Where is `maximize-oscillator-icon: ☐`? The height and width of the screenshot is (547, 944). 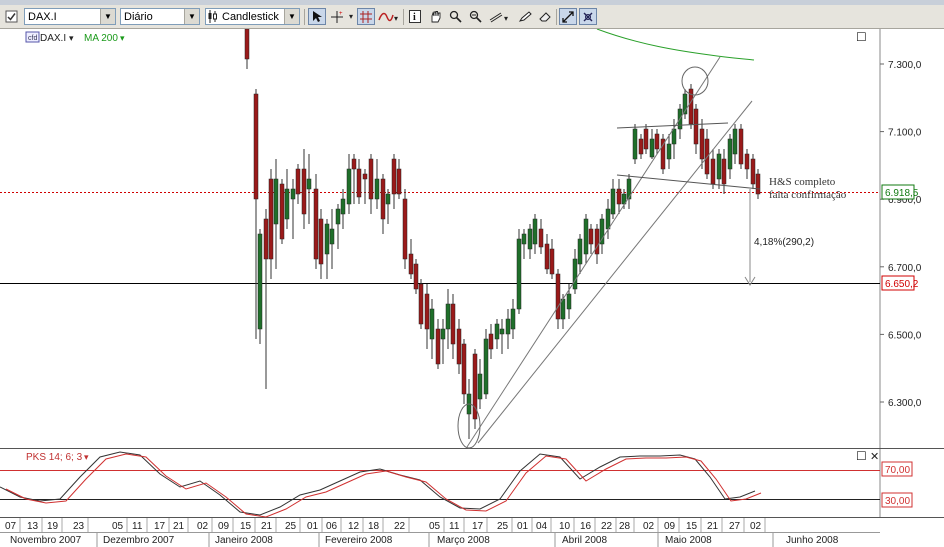 maximize-oscillator-icon: ☐ is located at coordinates (861, 456).